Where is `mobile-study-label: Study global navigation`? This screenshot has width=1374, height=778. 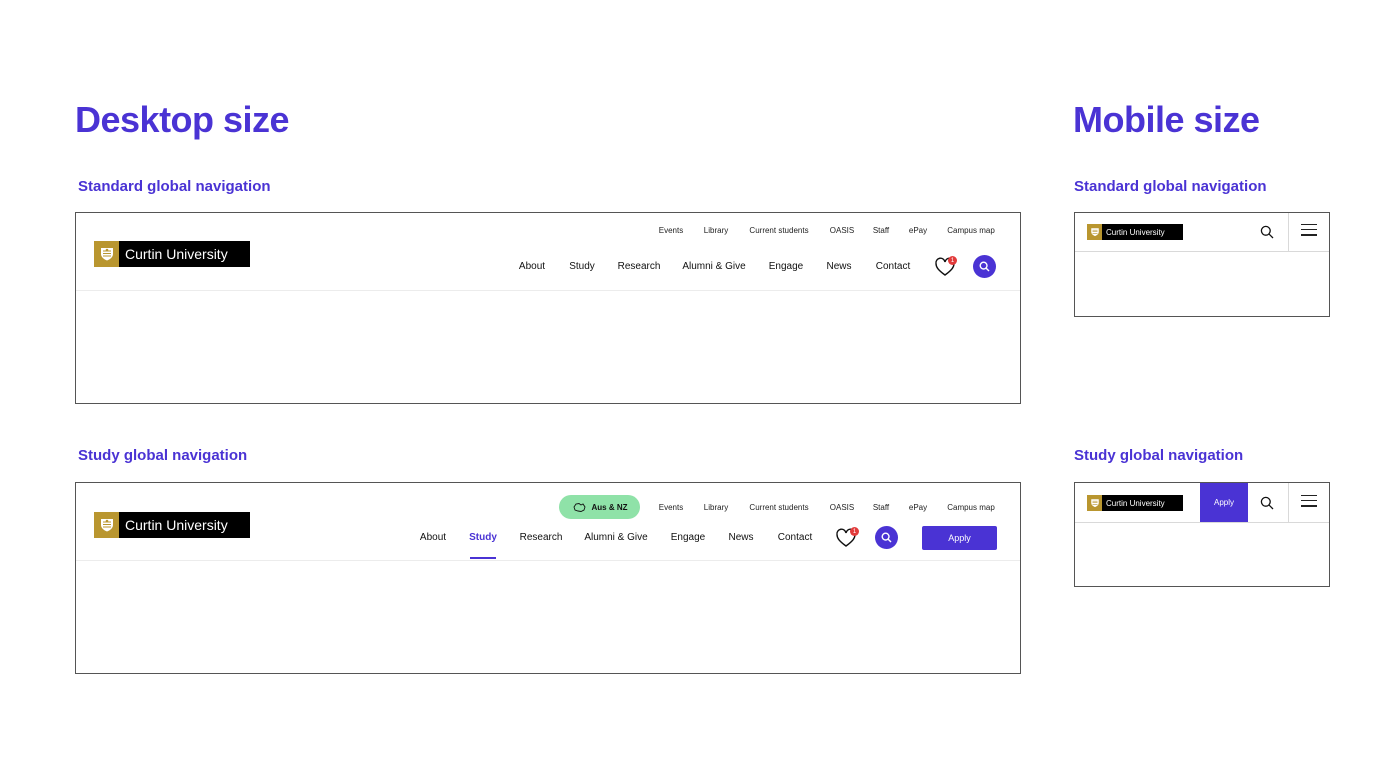 mobile-study-label: Study global navigation is located at coordinates (1159, 455).